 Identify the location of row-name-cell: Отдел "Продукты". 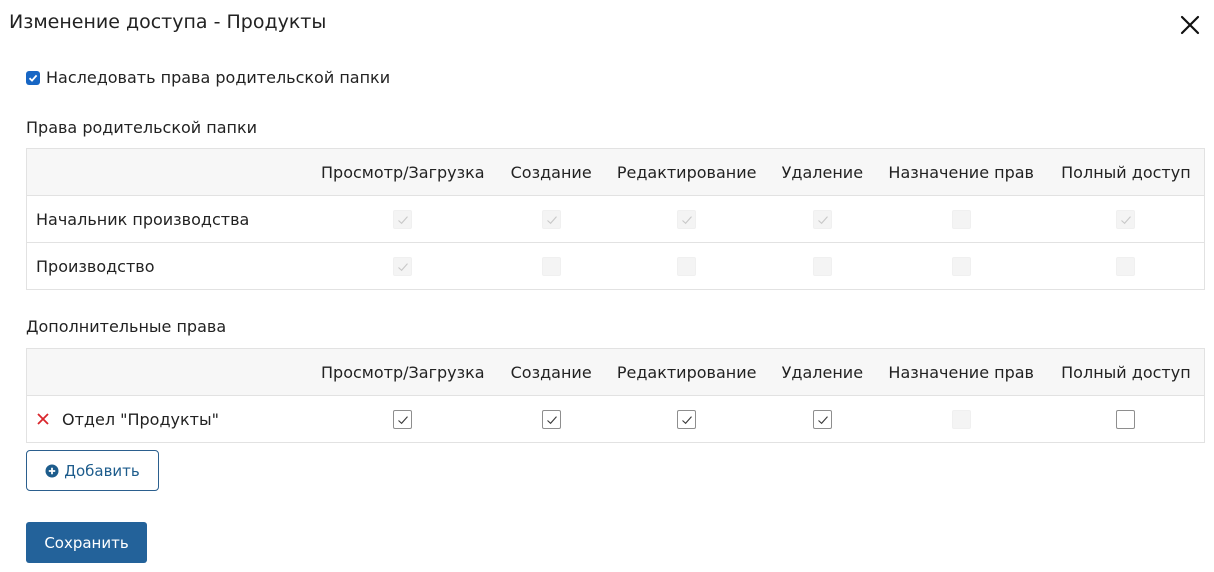
(166, 419).